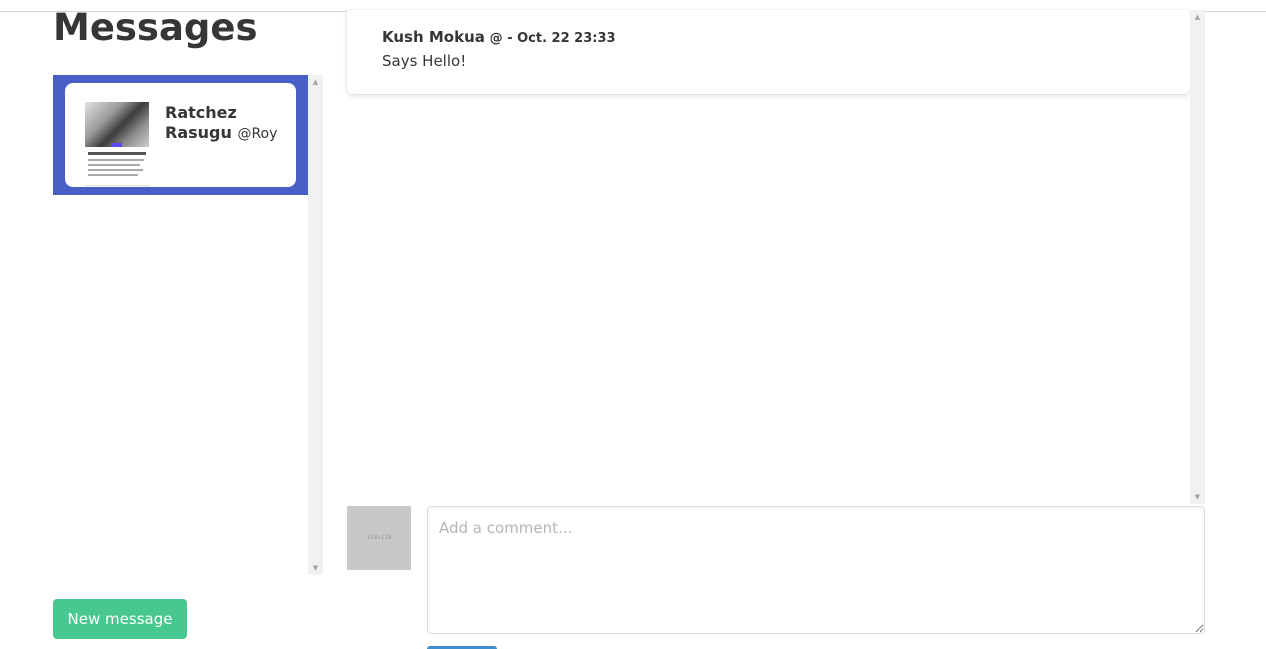  I want to click on message-header: Kush Mokua @ - Oct. 22 23:33, so click(499, 37).